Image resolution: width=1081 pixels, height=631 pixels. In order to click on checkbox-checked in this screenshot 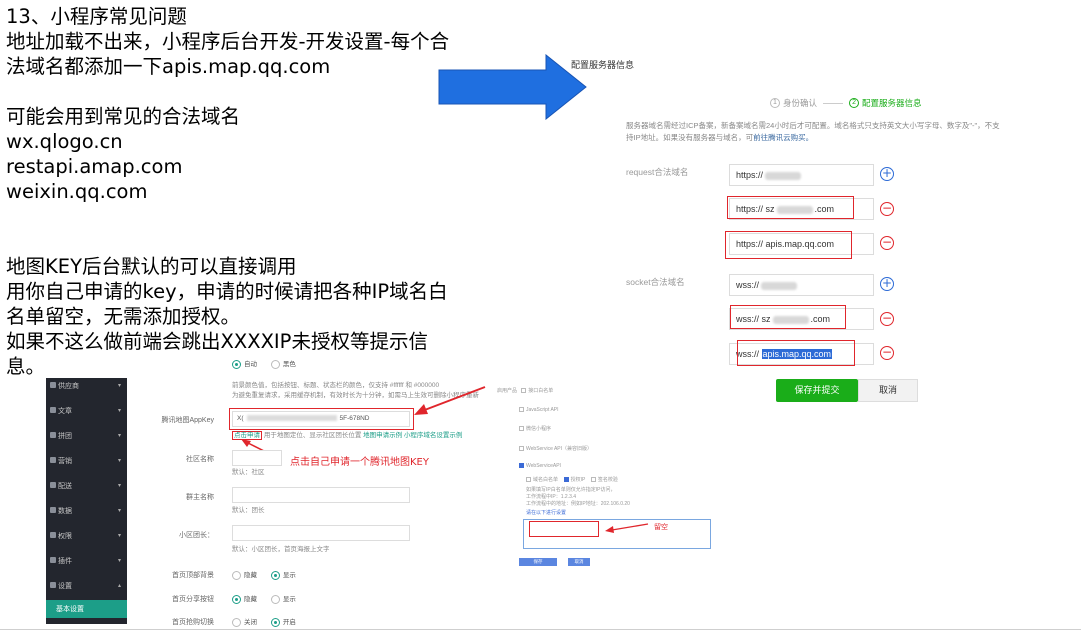, I will do `click(521, 466)`.